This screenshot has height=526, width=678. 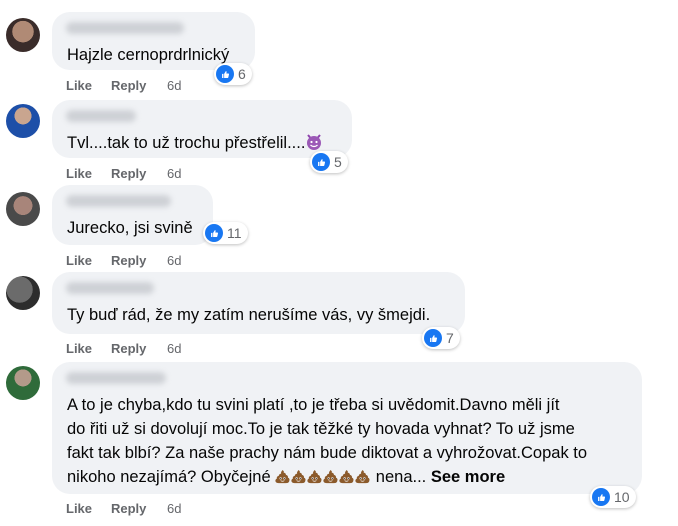 I want to click on reaction-number: 7, so click(x=450, y=338).